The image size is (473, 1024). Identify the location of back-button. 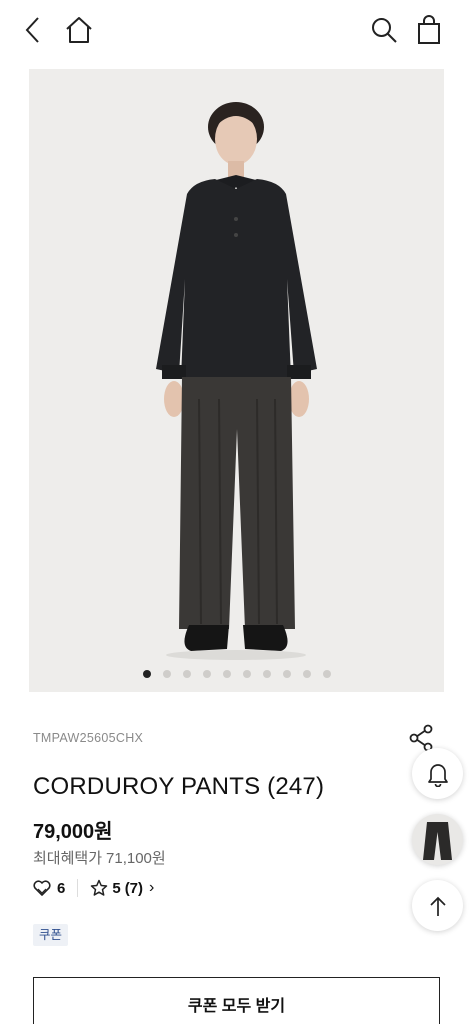
(33, 30).